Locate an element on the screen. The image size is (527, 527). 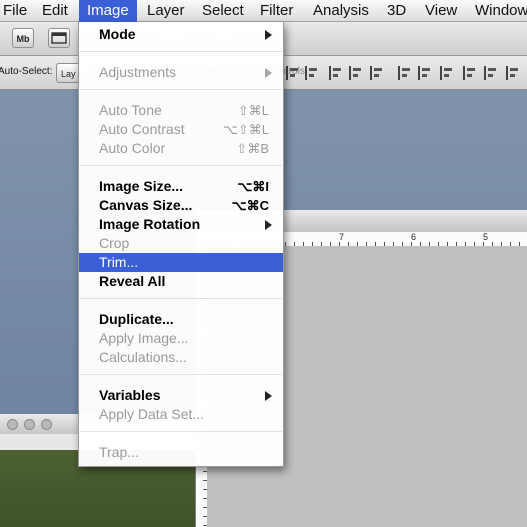
align-hcenter-icon is located at coordinates (377, 73).